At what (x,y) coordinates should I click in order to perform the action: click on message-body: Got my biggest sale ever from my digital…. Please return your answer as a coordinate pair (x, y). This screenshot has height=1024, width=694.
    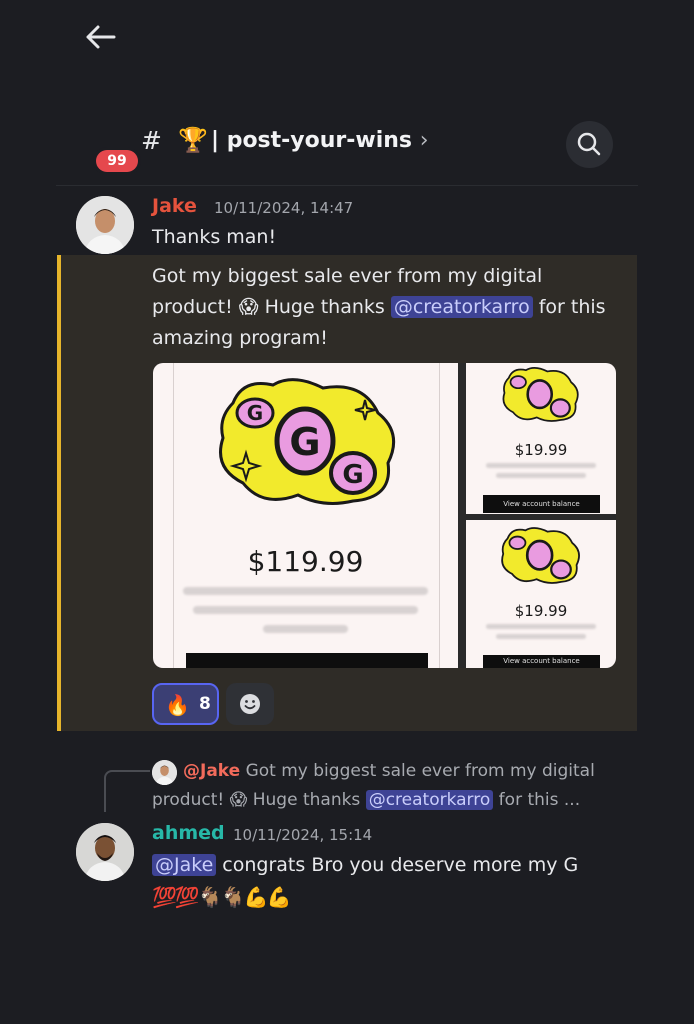
    Looking at the image, I should click on (387, 307).